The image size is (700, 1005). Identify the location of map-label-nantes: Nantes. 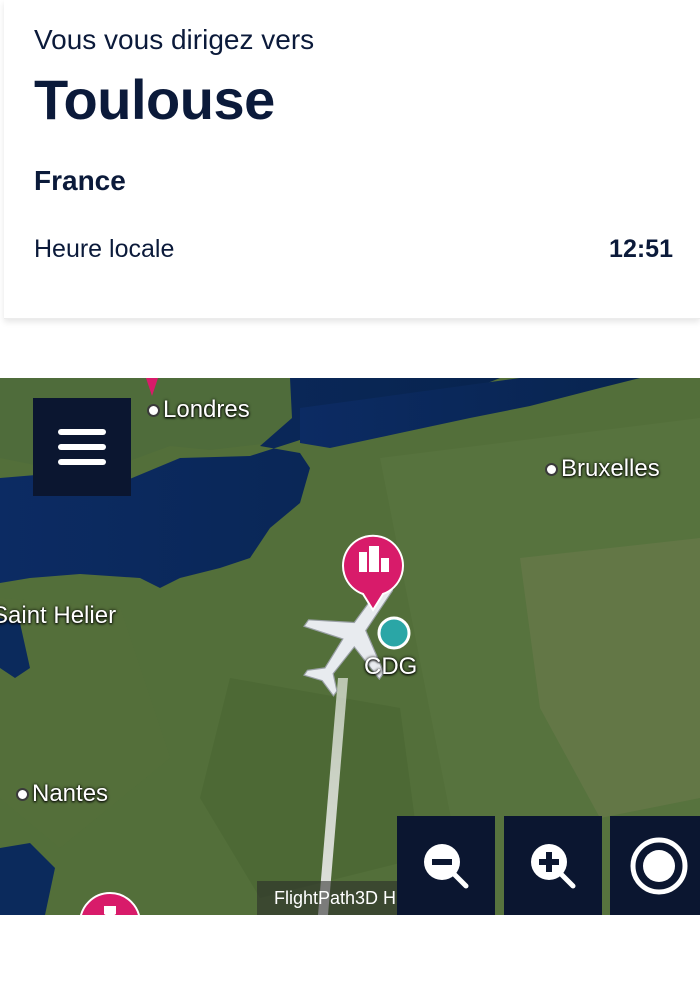
(62, 794).